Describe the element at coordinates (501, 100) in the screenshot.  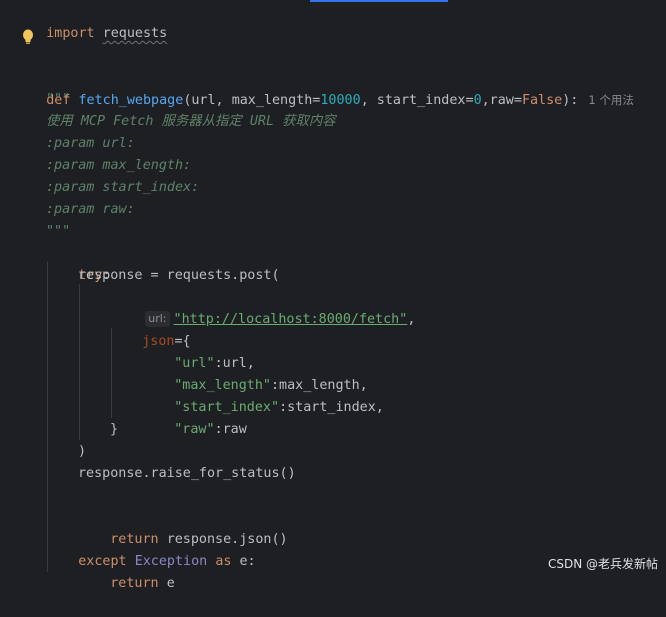
I see `params-text: ,raw=` at that location.